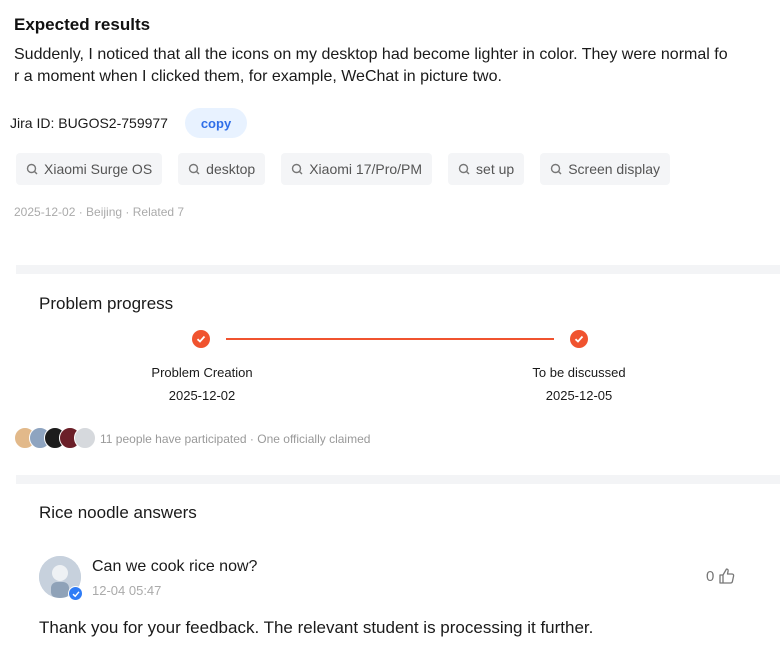  I want to click on tag-label: Xiaomi Surge OS, so click(98, 169).